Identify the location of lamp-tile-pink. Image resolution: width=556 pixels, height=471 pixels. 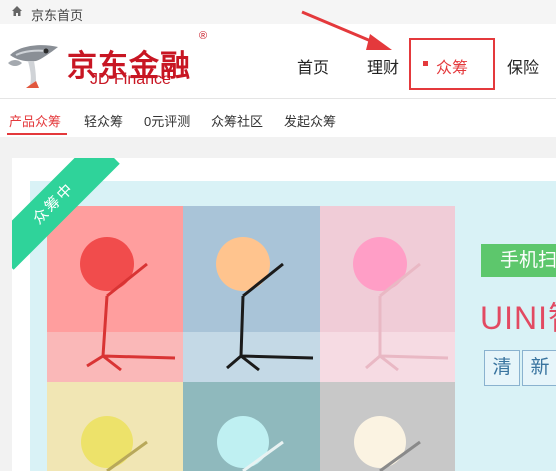
(387, 294).